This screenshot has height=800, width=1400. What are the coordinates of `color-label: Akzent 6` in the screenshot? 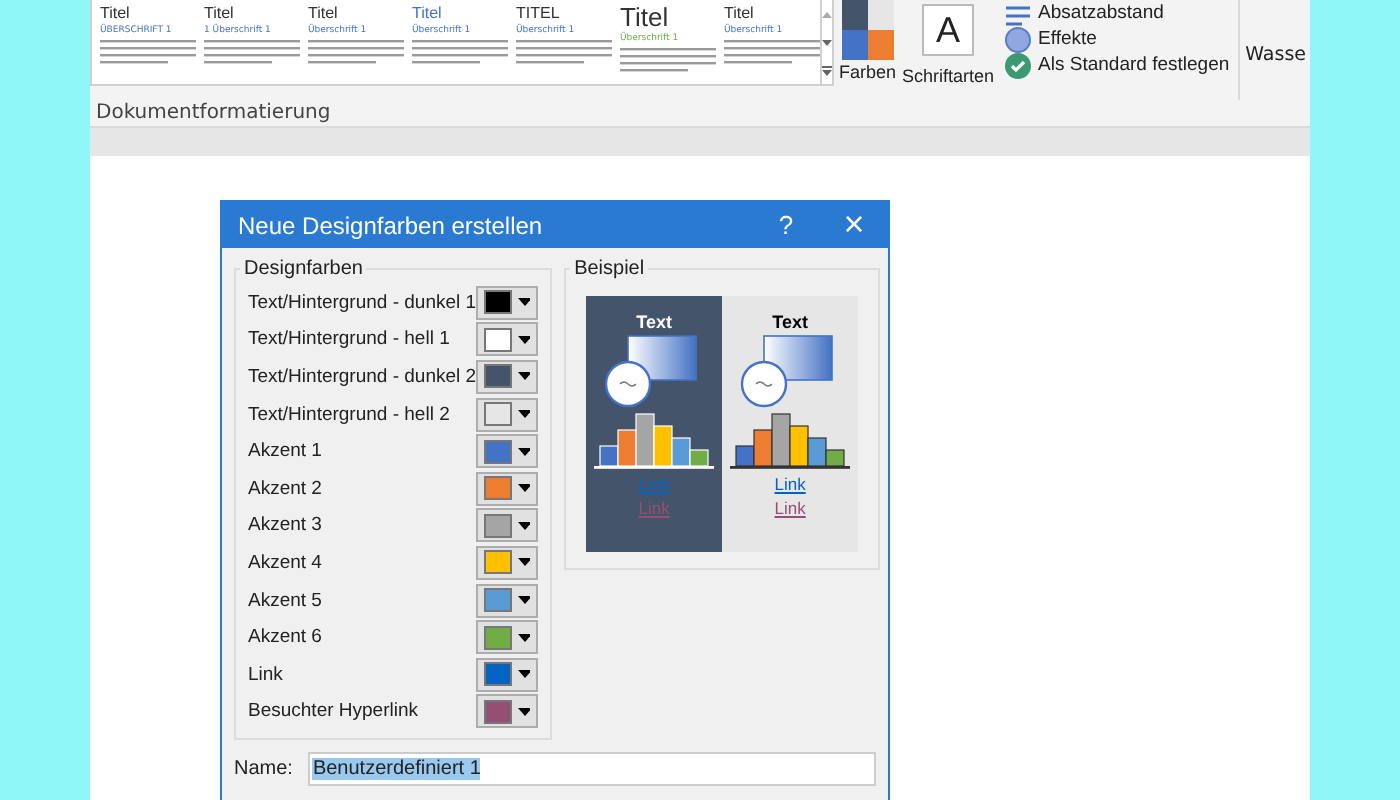 It's located at (285, 637).